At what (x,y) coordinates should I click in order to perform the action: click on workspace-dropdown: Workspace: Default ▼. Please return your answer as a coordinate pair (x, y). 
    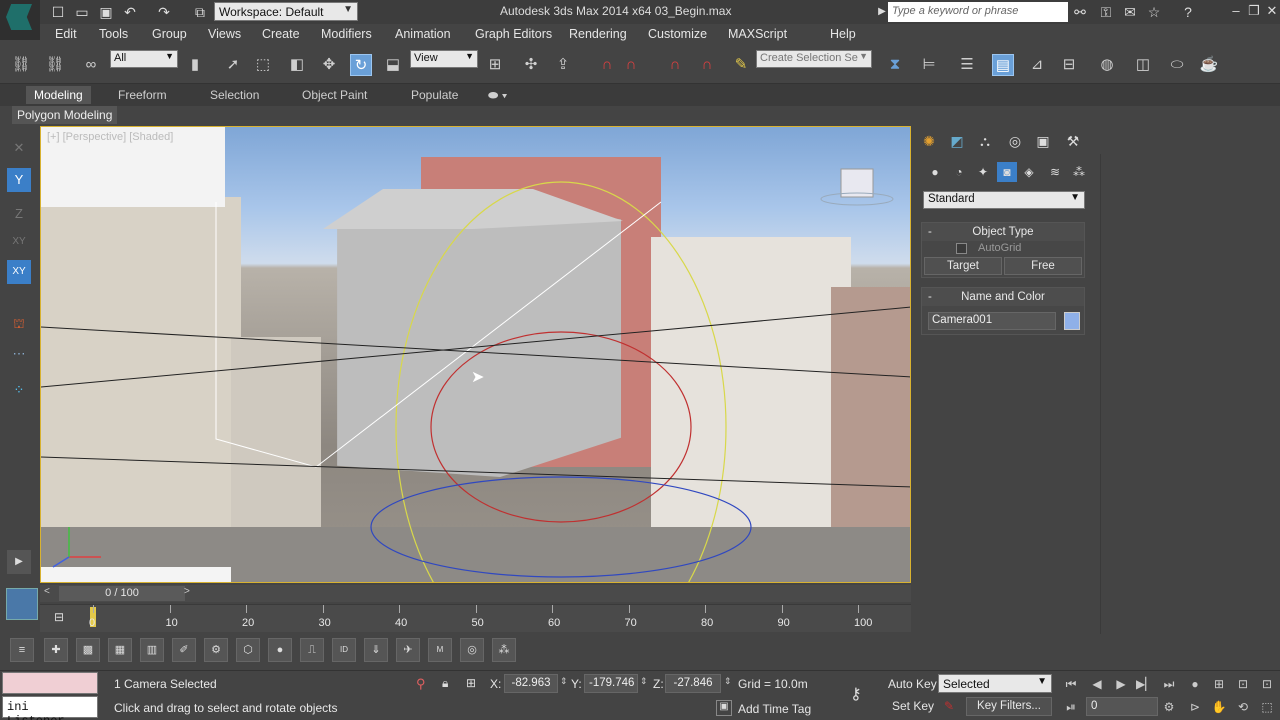
    Looking at the image, I should click on (286, 11).